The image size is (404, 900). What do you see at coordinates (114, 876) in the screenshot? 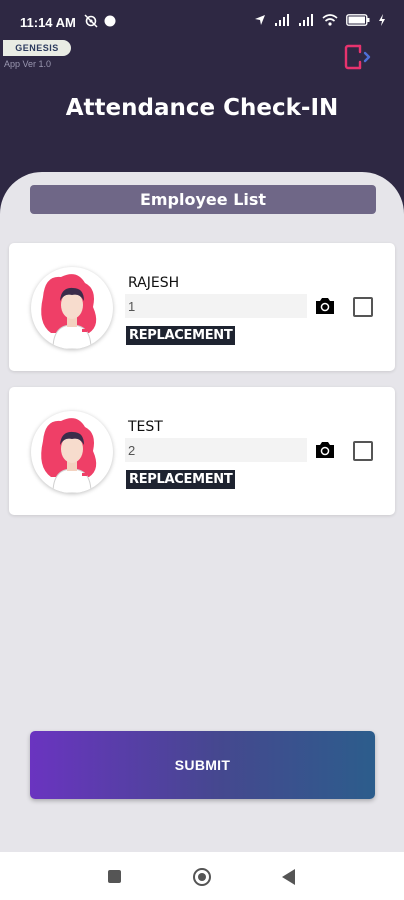
I see `recent-apps-icon` at bounding box center [114, 876].